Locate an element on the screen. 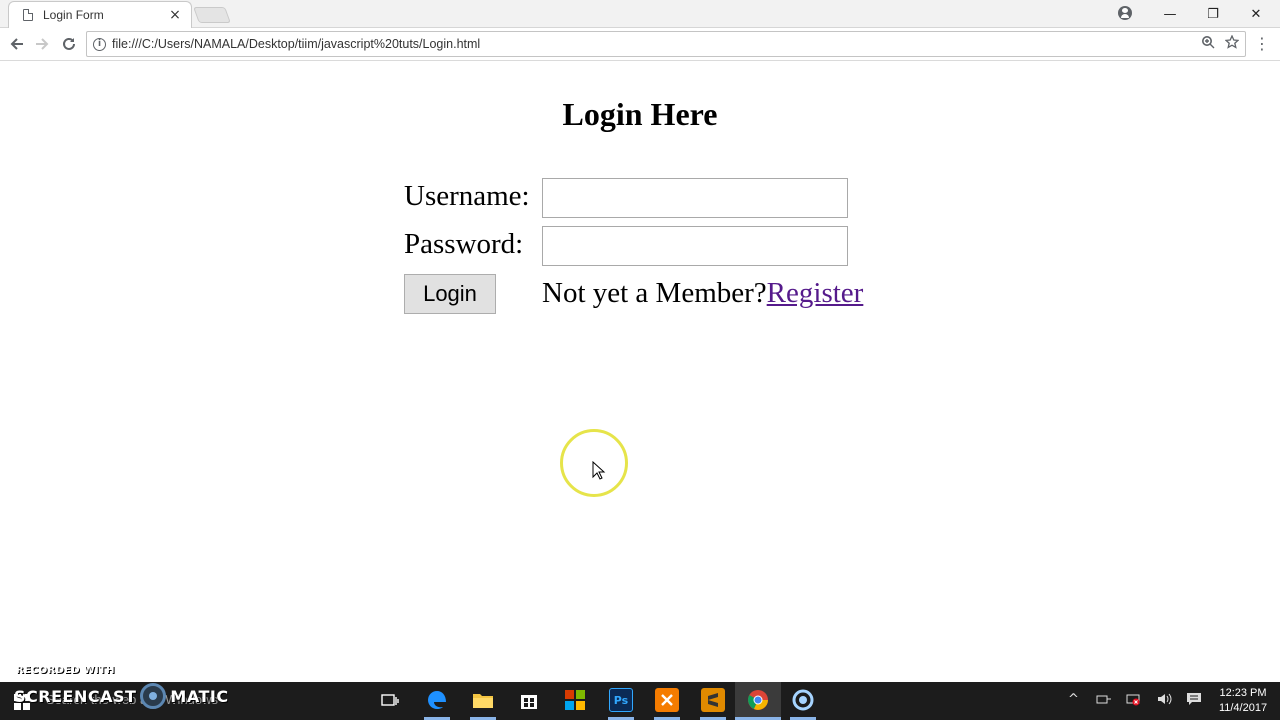 This screenshot has width=1280, height=720. member-text: Not yet a Member? is located at coordinates (654, 293).